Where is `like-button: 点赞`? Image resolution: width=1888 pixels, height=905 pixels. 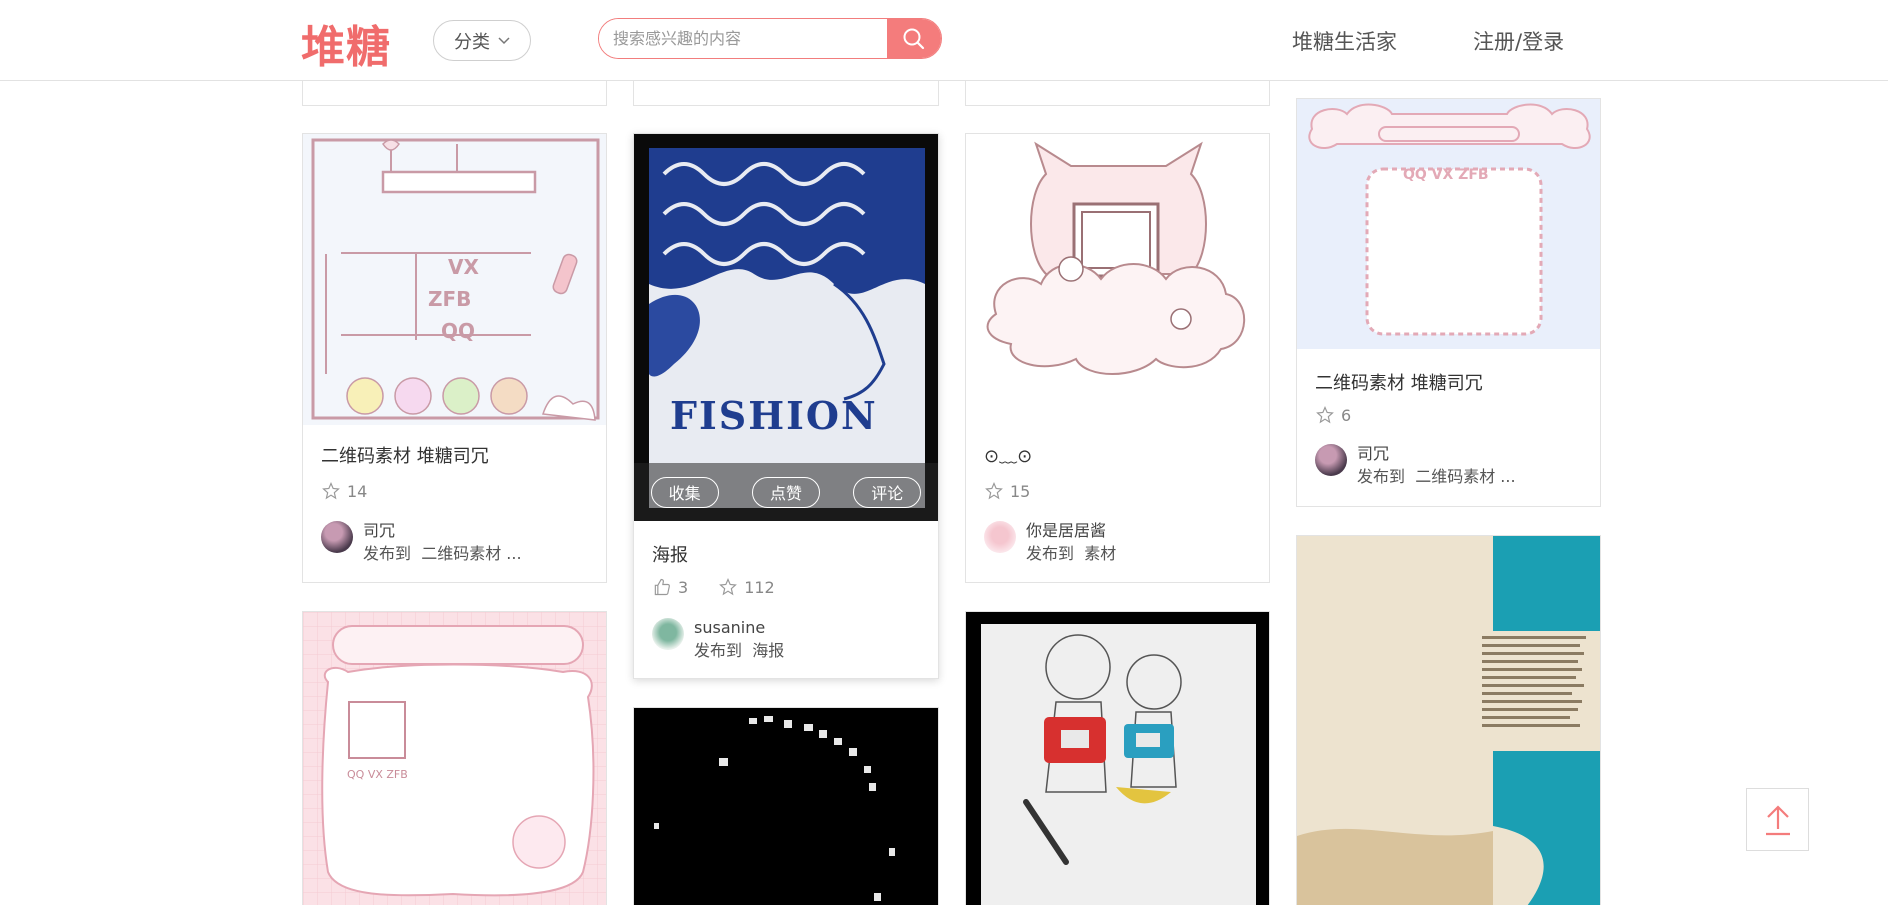 like-button: 点赞 is located at coordinates (785, 492).